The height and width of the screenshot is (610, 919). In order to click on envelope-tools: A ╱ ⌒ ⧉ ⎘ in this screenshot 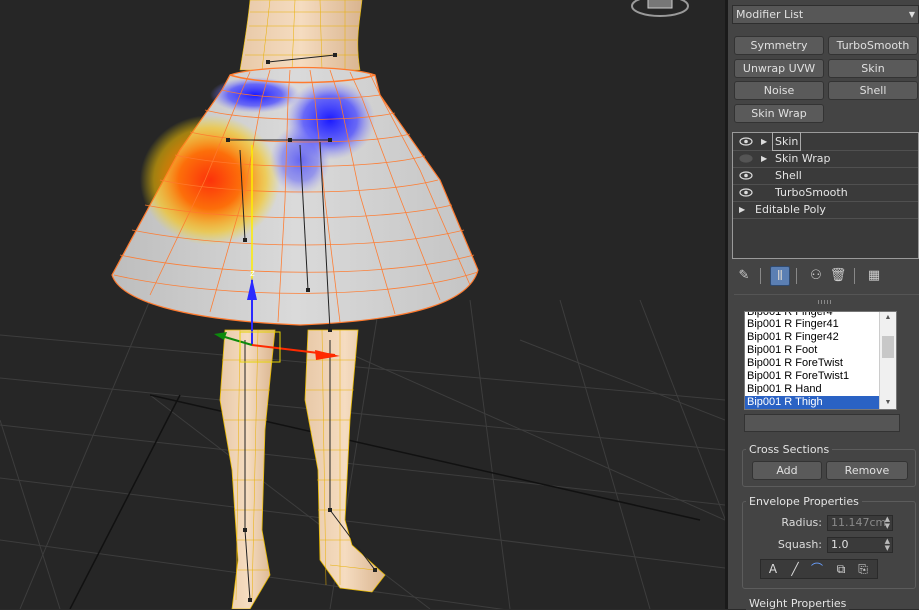, I will do `click(819, 569)`.